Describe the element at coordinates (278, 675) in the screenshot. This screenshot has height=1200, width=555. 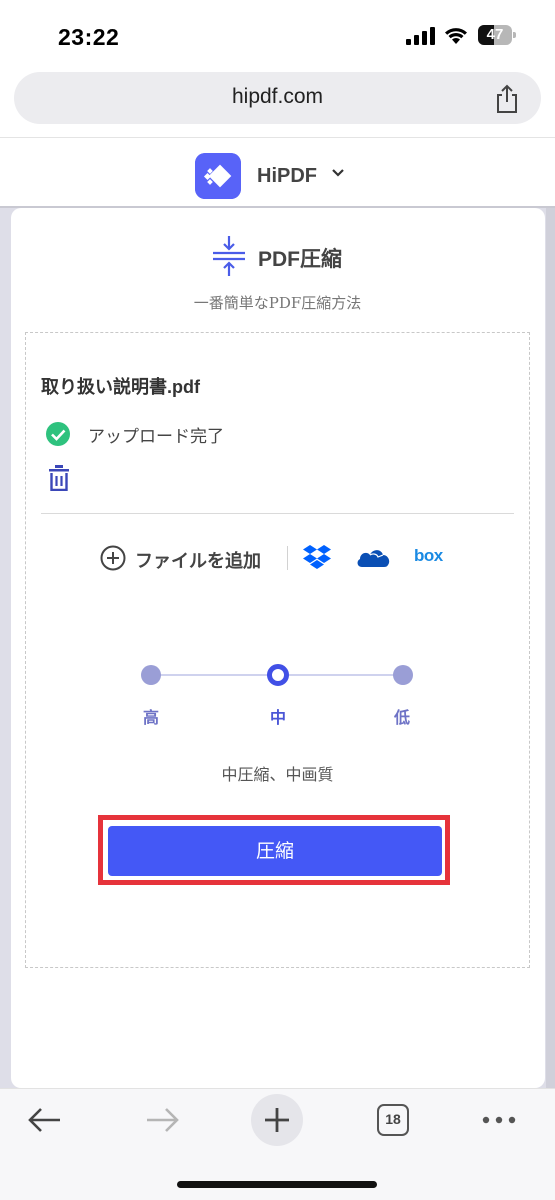
I see `level-mid-dot-selected` at that location.